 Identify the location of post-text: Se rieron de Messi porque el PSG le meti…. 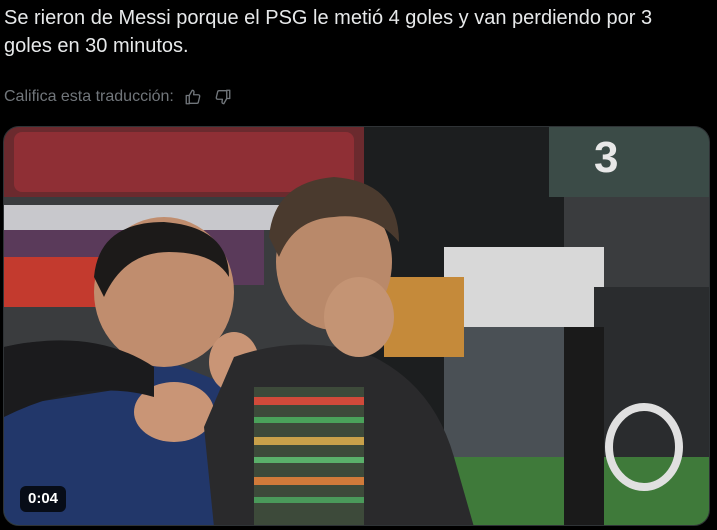
(328, 32).